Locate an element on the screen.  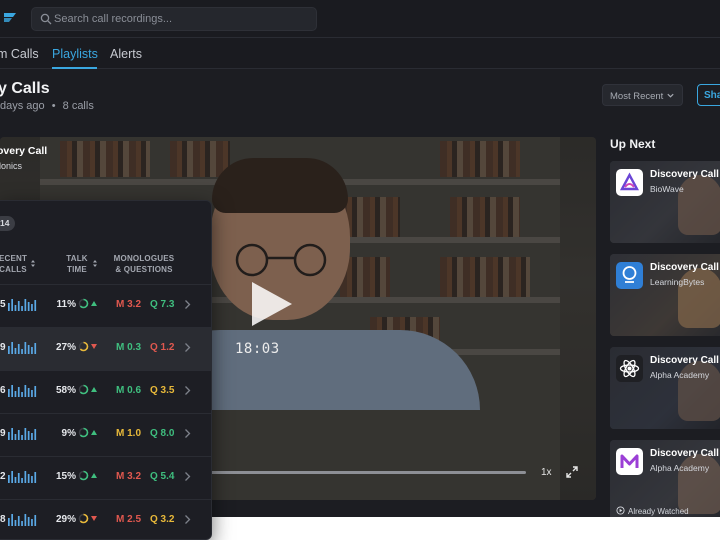
already-watched-label: Already Watched is located at coordinates (658, 511).